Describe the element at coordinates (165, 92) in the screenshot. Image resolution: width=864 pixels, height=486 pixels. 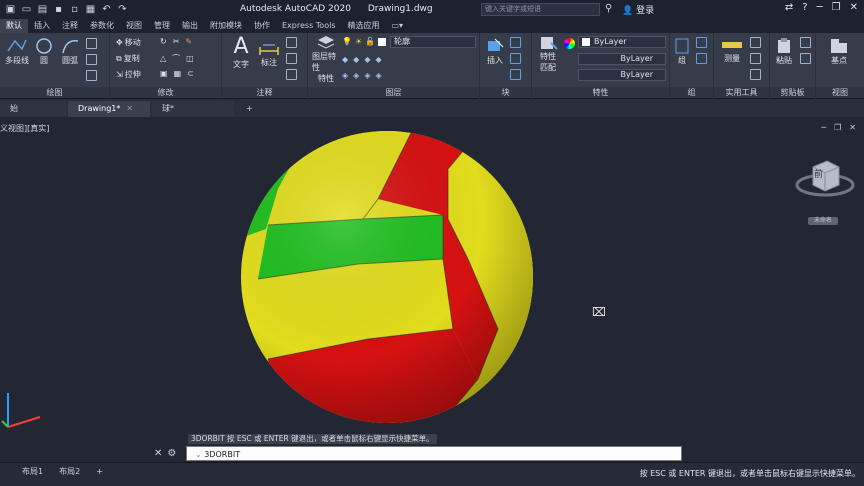
I see `panel-modify-label: 修改` at that location.